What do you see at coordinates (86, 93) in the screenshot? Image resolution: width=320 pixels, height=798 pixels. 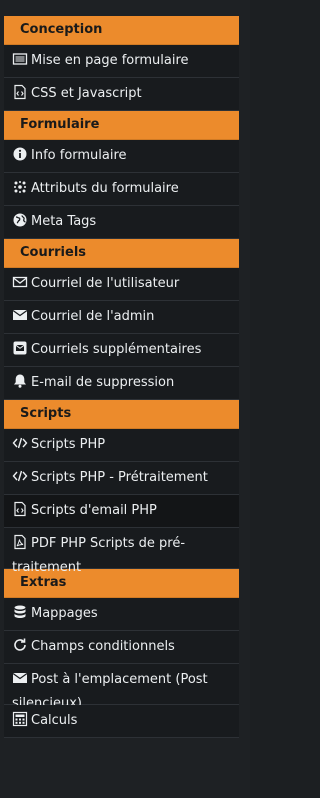 I see `menu-item-label: CSS et Javascript` at bounding box center [86, 93].